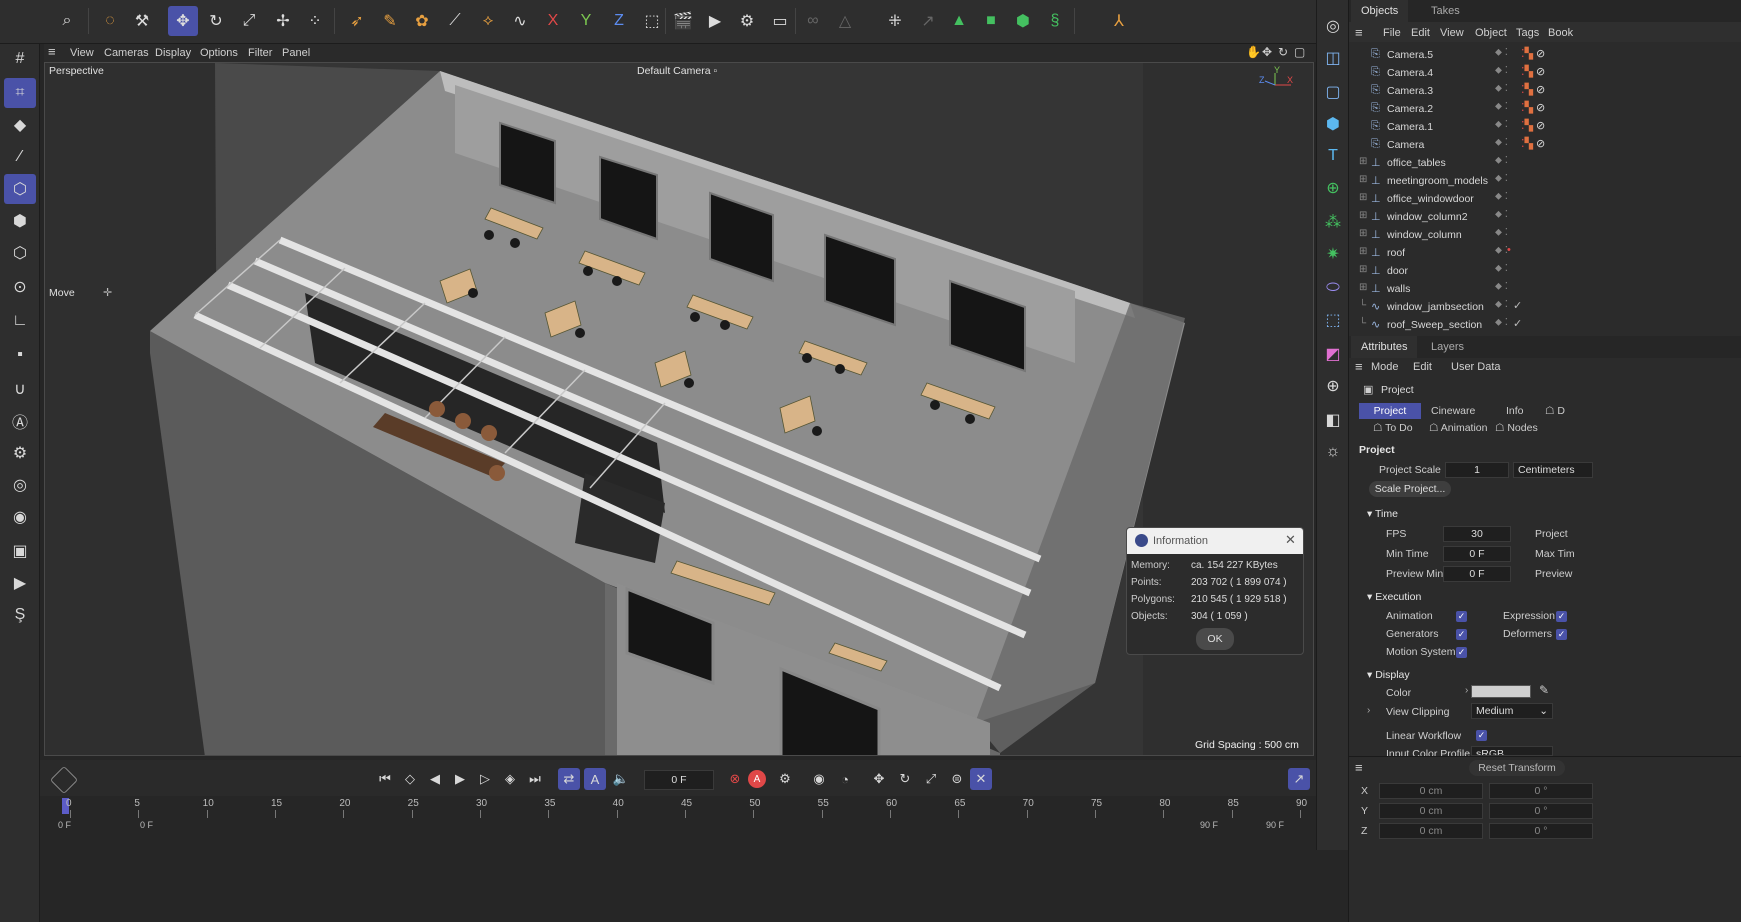 This screenshot has width=1741, height=922. Describe the element at coordinates (20, 321) in the screenshot. I see `uv-mode-icon: ∟` at that location.